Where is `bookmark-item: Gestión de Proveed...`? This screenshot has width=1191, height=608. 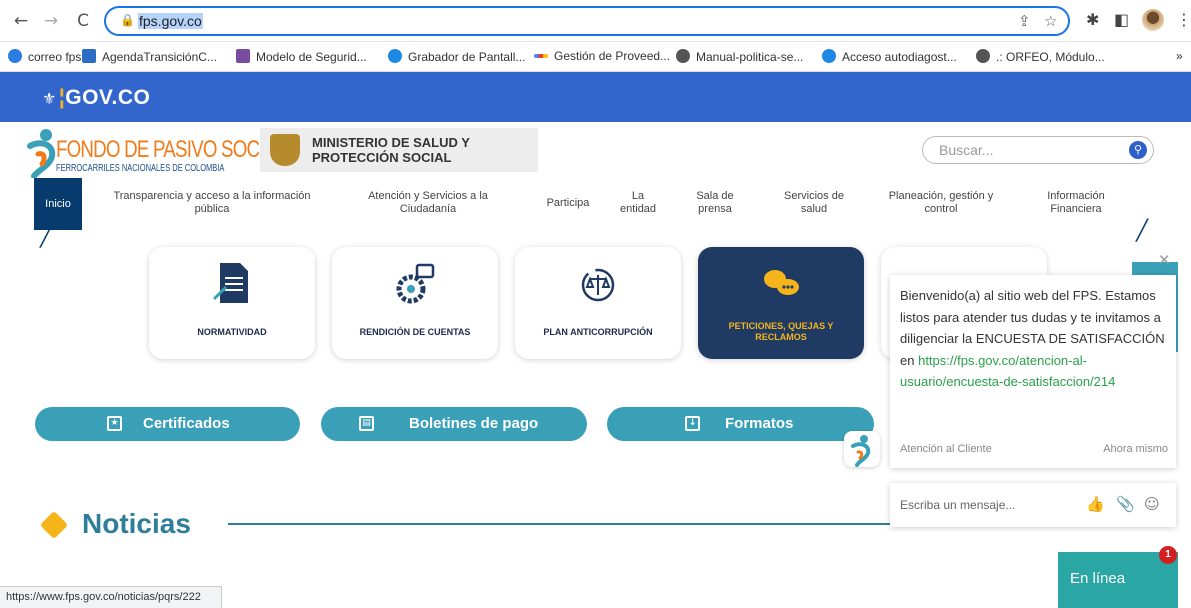
bookmark-item: Gestión de Proveed... is located at coordinates (602, 56).